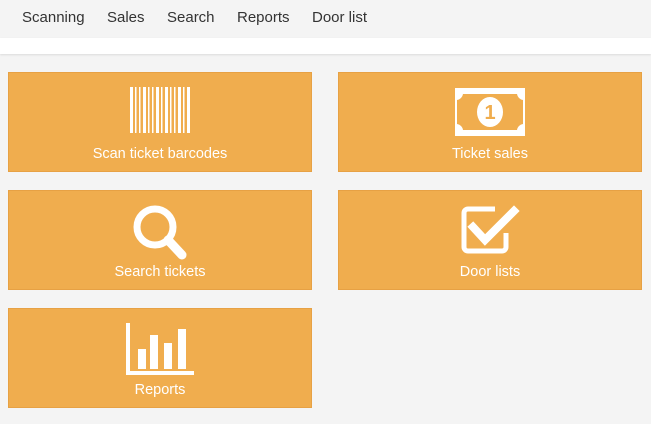 The width and height of the screenshot is (651, 424). What do you see at coordinates (191, 17) in the screenshot?
I see `nav-search: Search` at bounding box center [191, 17].